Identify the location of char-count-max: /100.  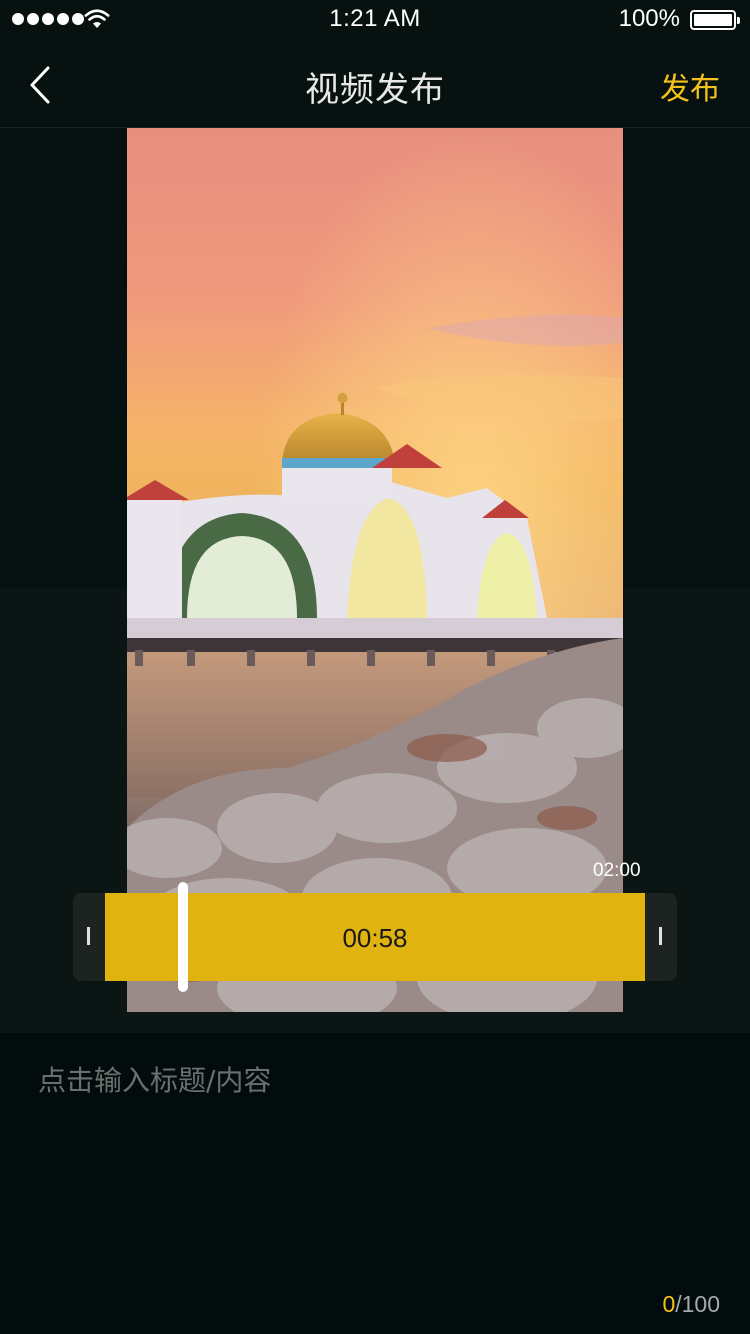
(697, 1304).